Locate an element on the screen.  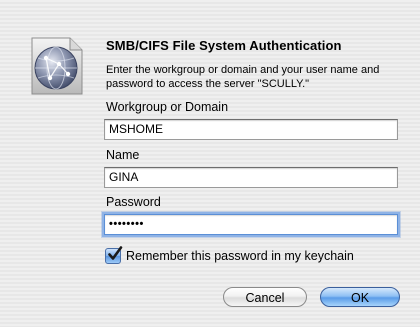
remember-password-label: Remember this password in my keychain is located at coordinates (240, 256).